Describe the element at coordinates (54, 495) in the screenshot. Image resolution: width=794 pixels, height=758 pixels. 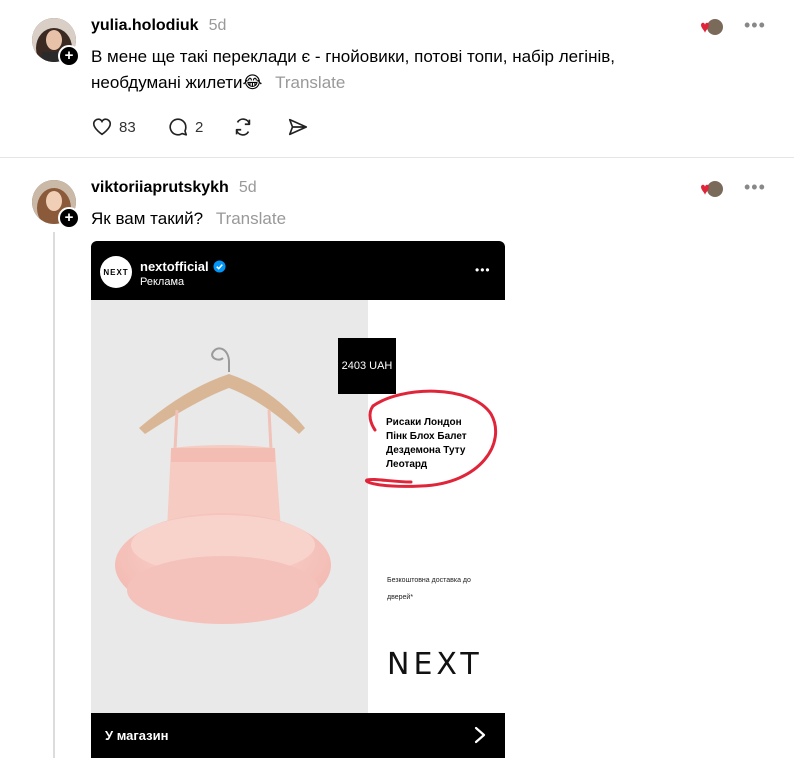
I see `thread-line` at that location.